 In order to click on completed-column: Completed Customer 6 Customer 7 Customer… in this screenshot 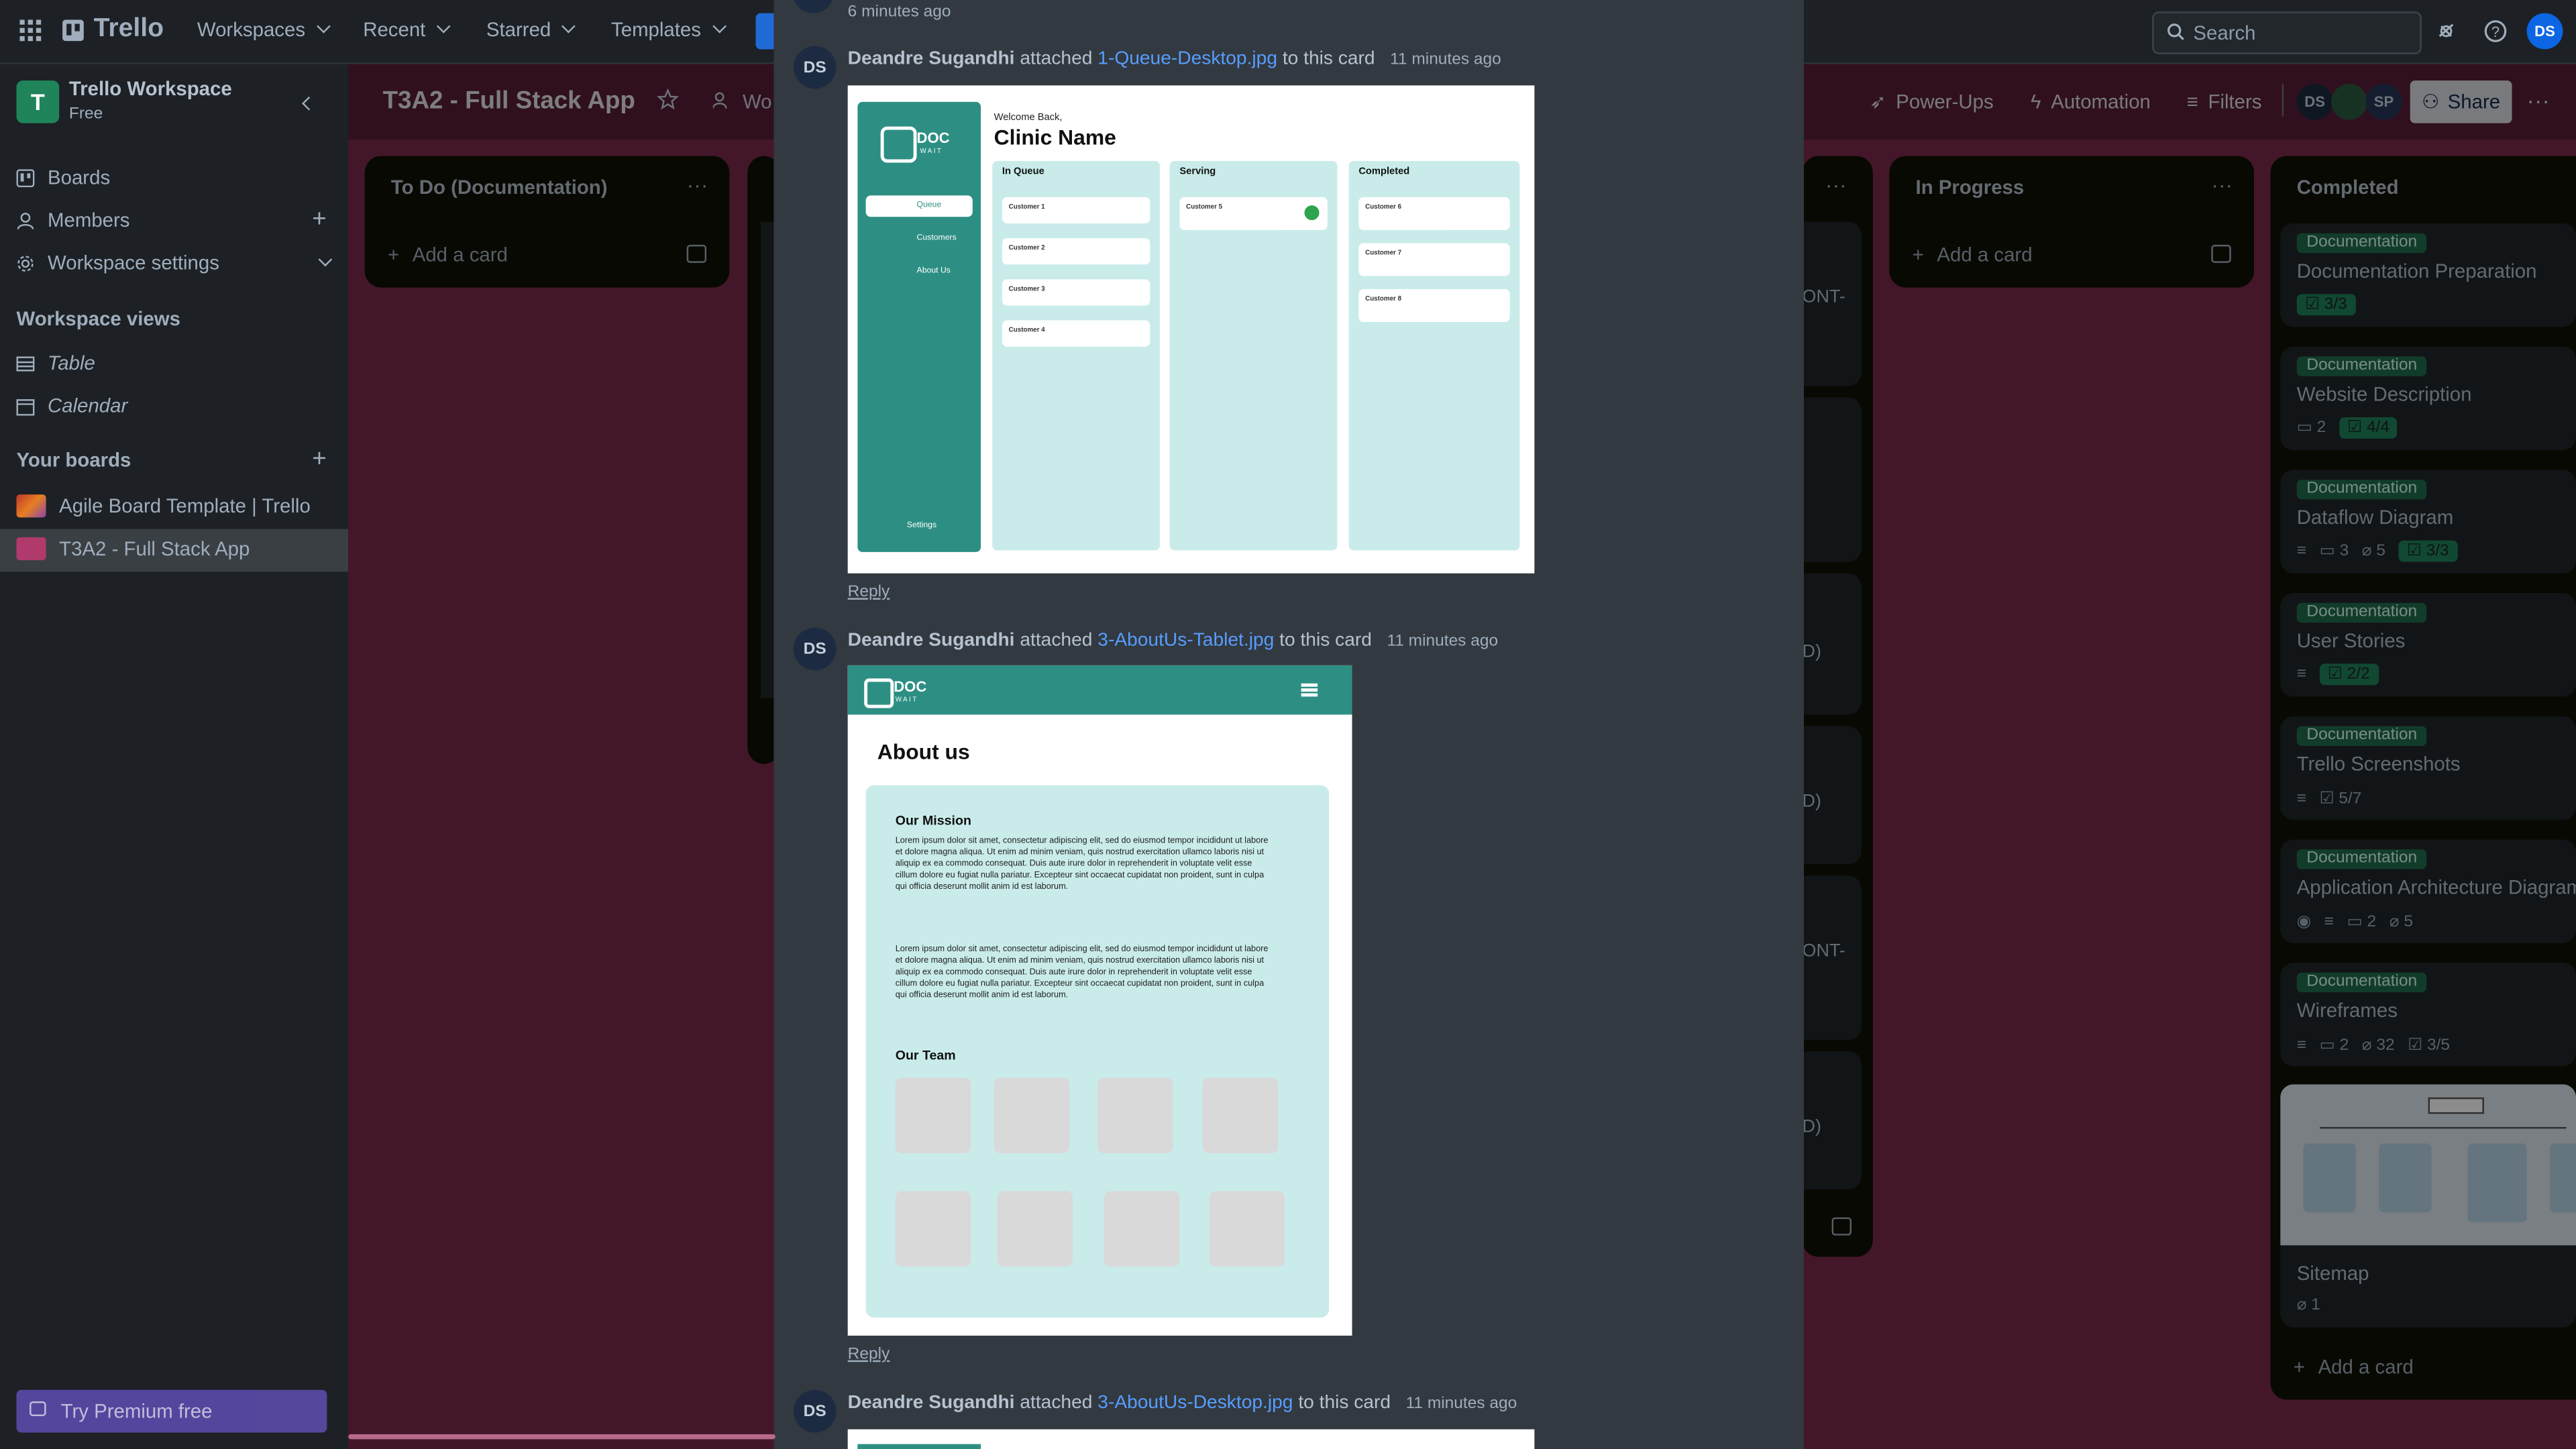, I will do `click(1434, 356)`.